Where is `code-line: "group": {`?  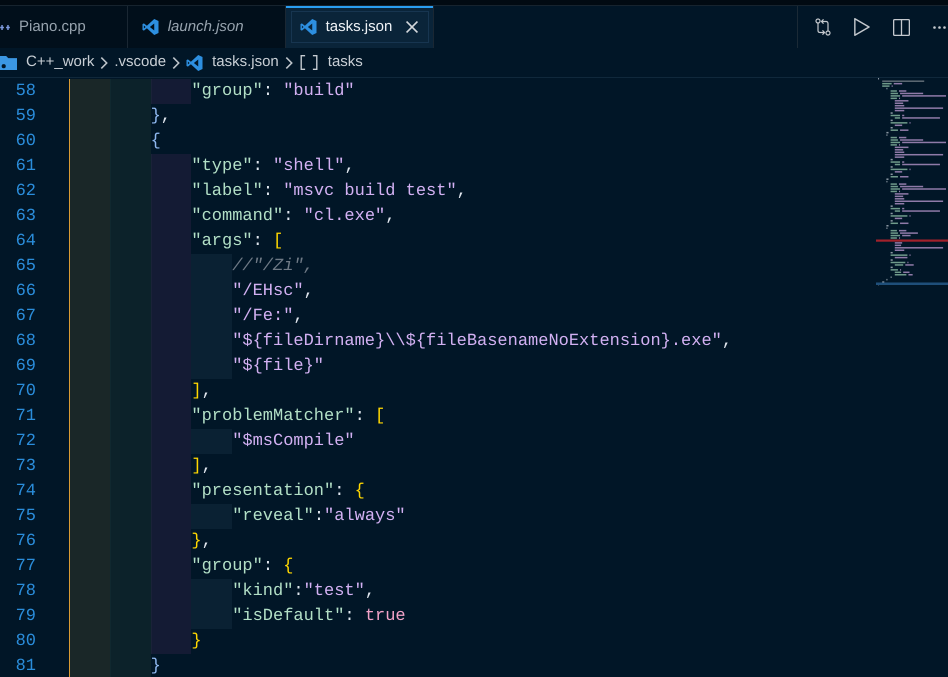 code-line: "group": { is located at coordinates (242, 567).